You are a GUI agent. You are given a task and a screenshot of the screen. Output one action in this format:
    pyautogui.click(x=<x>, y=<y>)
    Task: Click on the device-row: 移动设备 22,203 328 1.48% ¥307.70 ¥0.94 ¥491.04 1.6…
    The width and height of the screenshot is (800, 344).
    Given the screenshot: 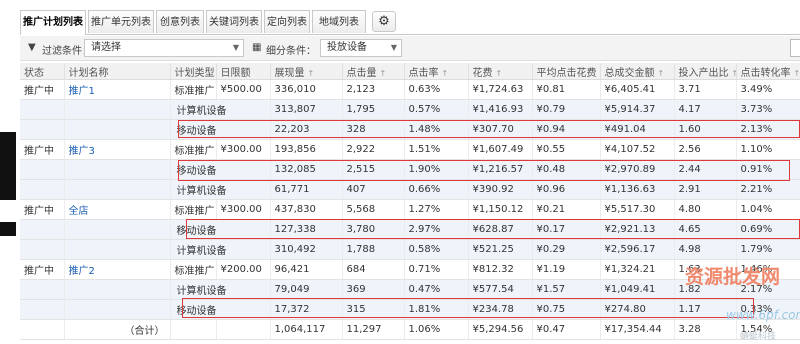 What is the action you would take?
    pyautogui.click(x=410, y=129)
    